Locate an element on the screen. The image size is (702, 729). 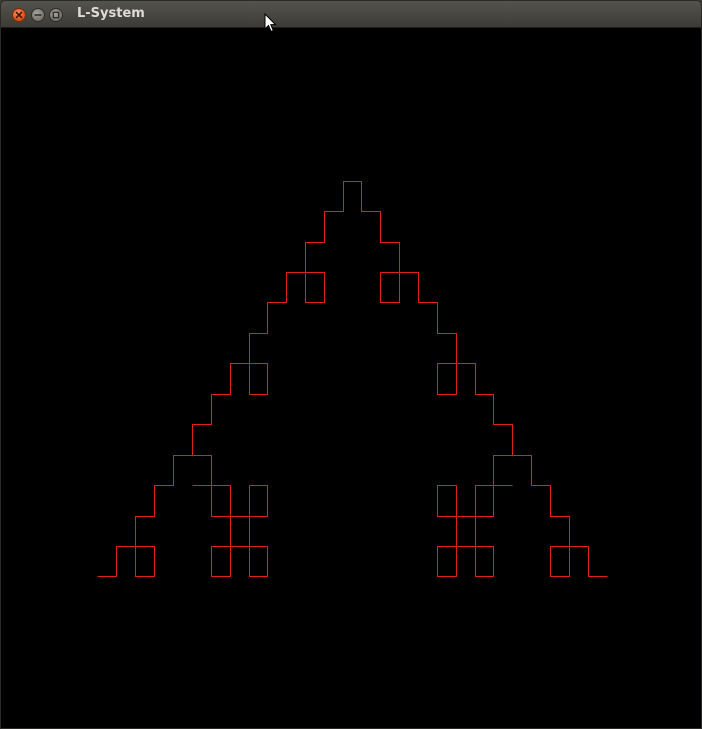
close-button is located at coordinates (19, 15).